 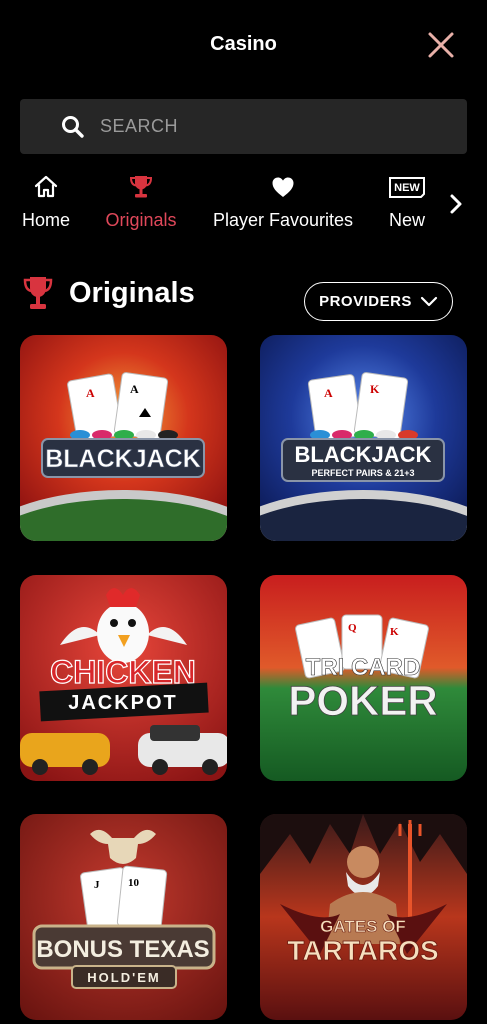 What do you see at coordinates (132, 293) in the screenshot?
I see `section-title: Originals` at bounding box center [132, 293].